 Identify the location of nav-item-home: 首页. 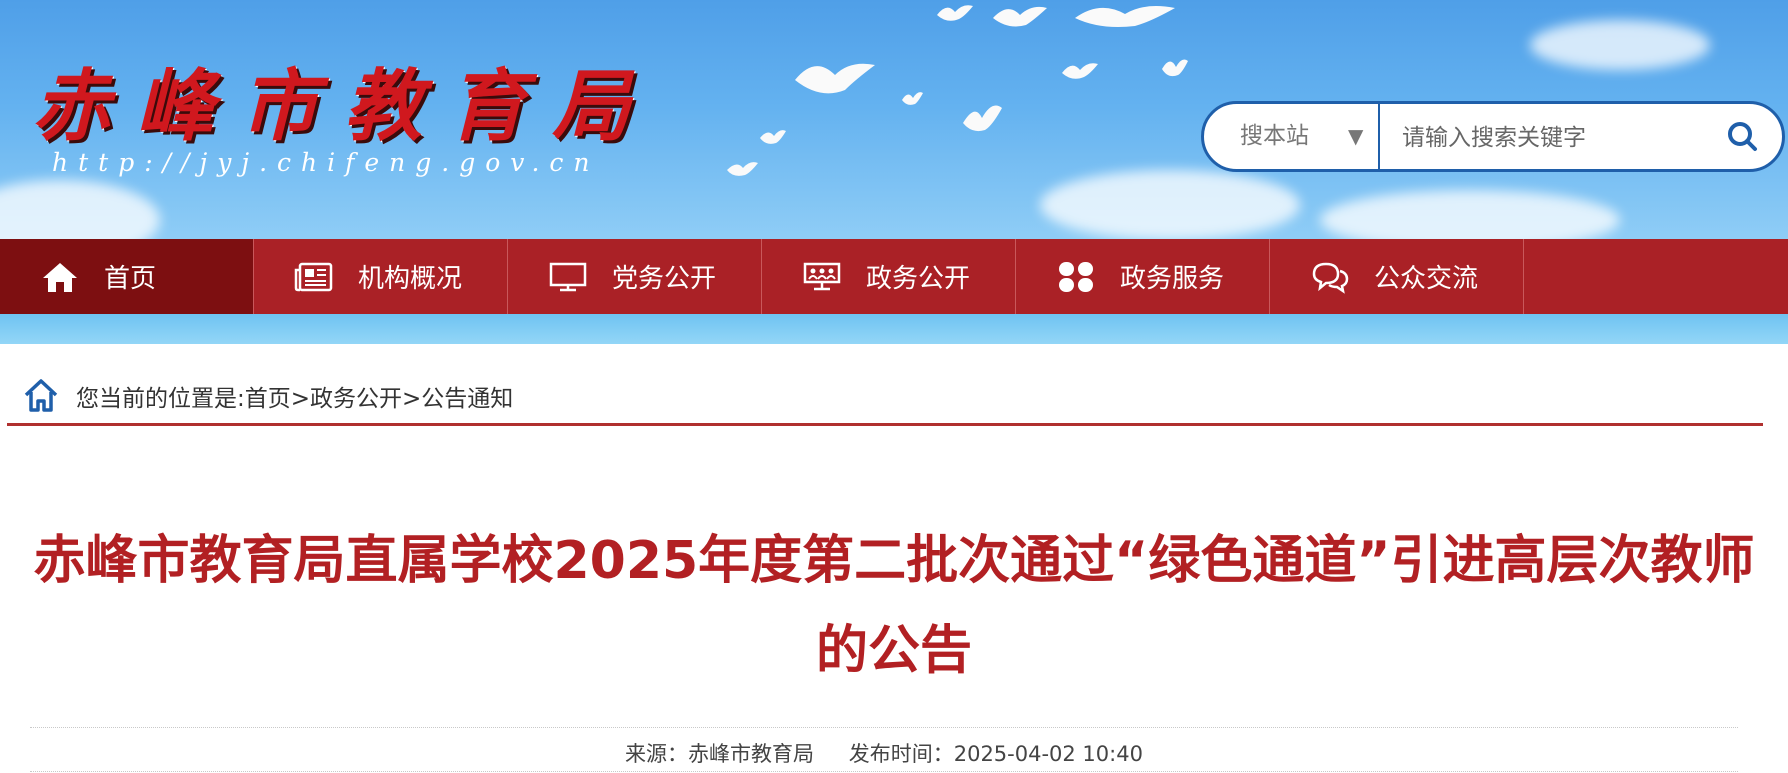
(127, 276).